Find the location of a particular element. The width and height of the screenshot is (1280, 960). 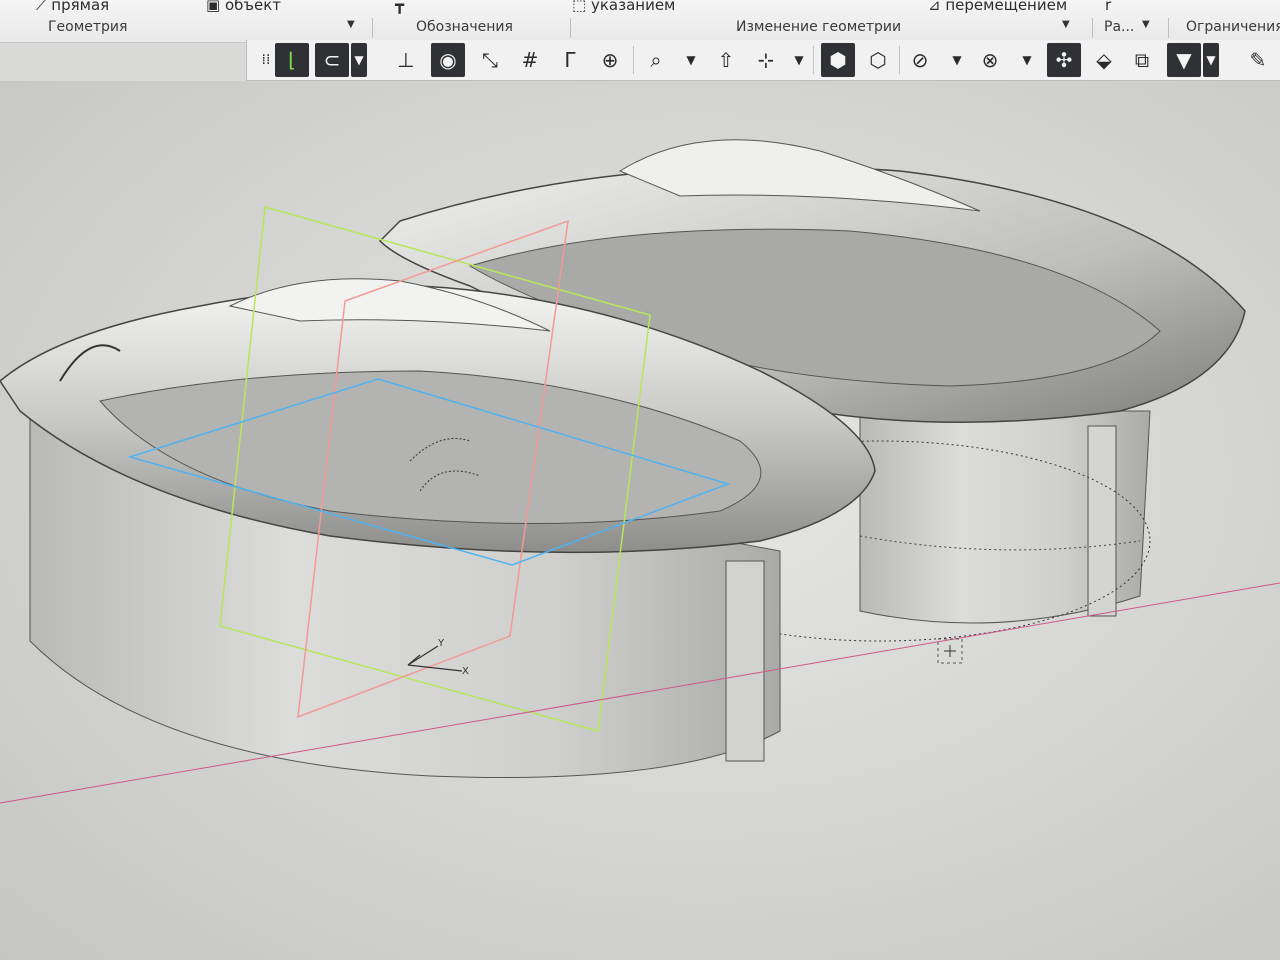

pointer-icon: ⬚ is located at coordinates (579, 7).